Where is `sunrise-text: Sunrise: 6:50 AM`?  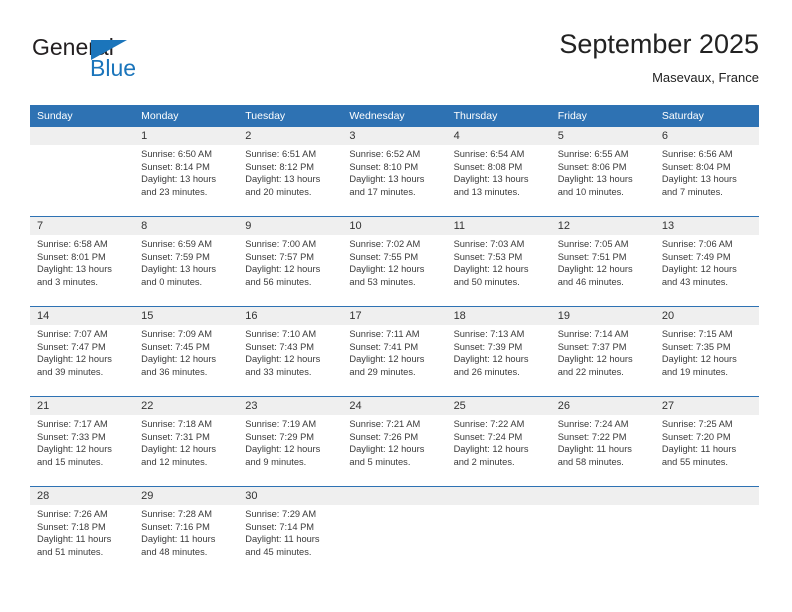 sunrise-text: Sunrise: 6:50 AM is located at coordinates (176, 154).